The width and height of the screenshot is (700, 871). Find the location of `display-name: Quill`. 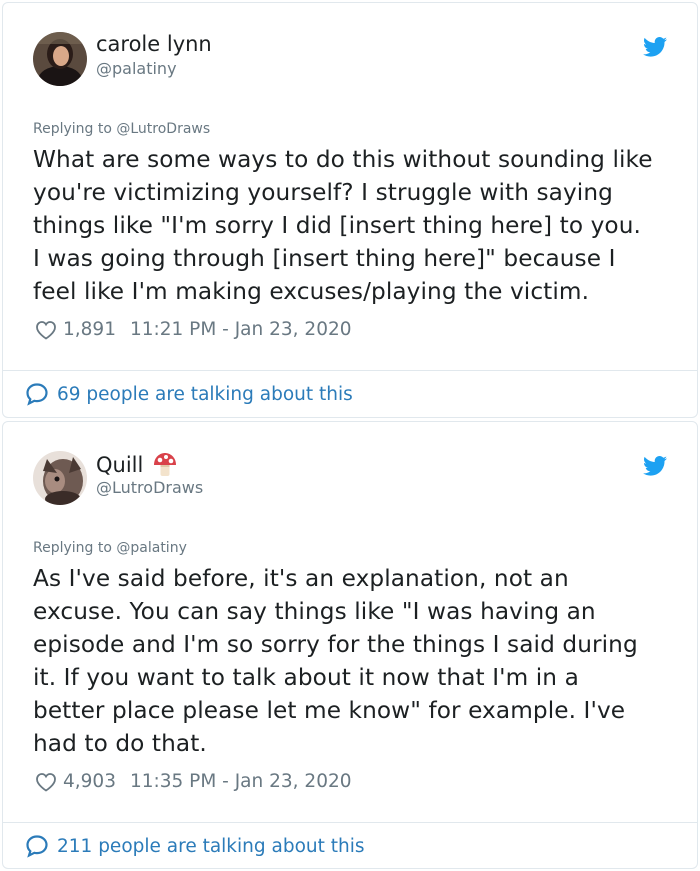

display-name: Quill is located at coordinates (119, 465).